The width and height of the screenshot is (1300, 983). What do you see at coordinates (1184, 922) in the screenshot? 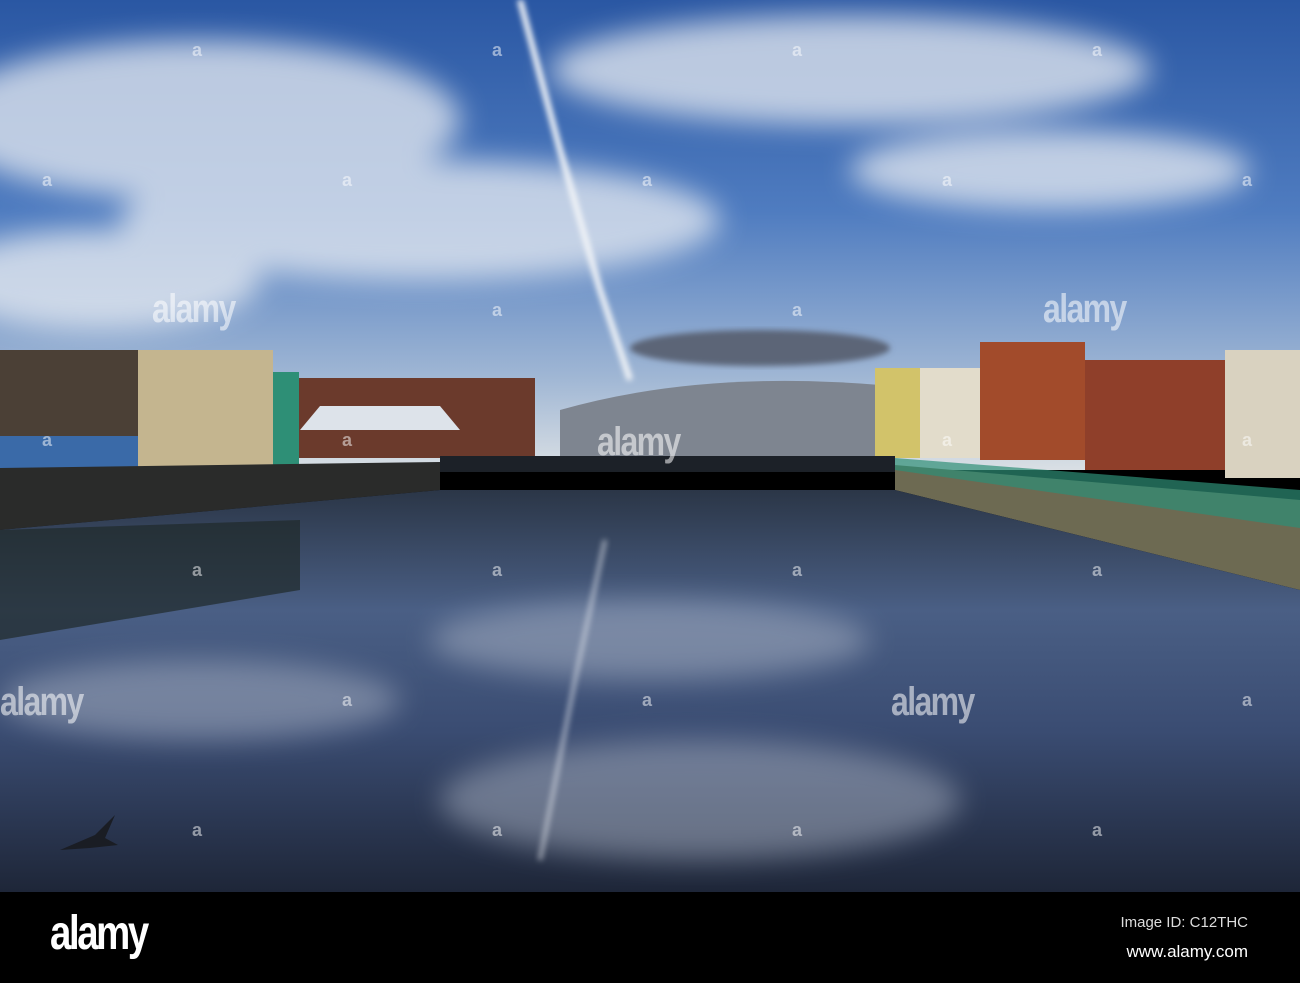
I see `image-id: Image ID: C12THC` at bounding box center [1184, 922].